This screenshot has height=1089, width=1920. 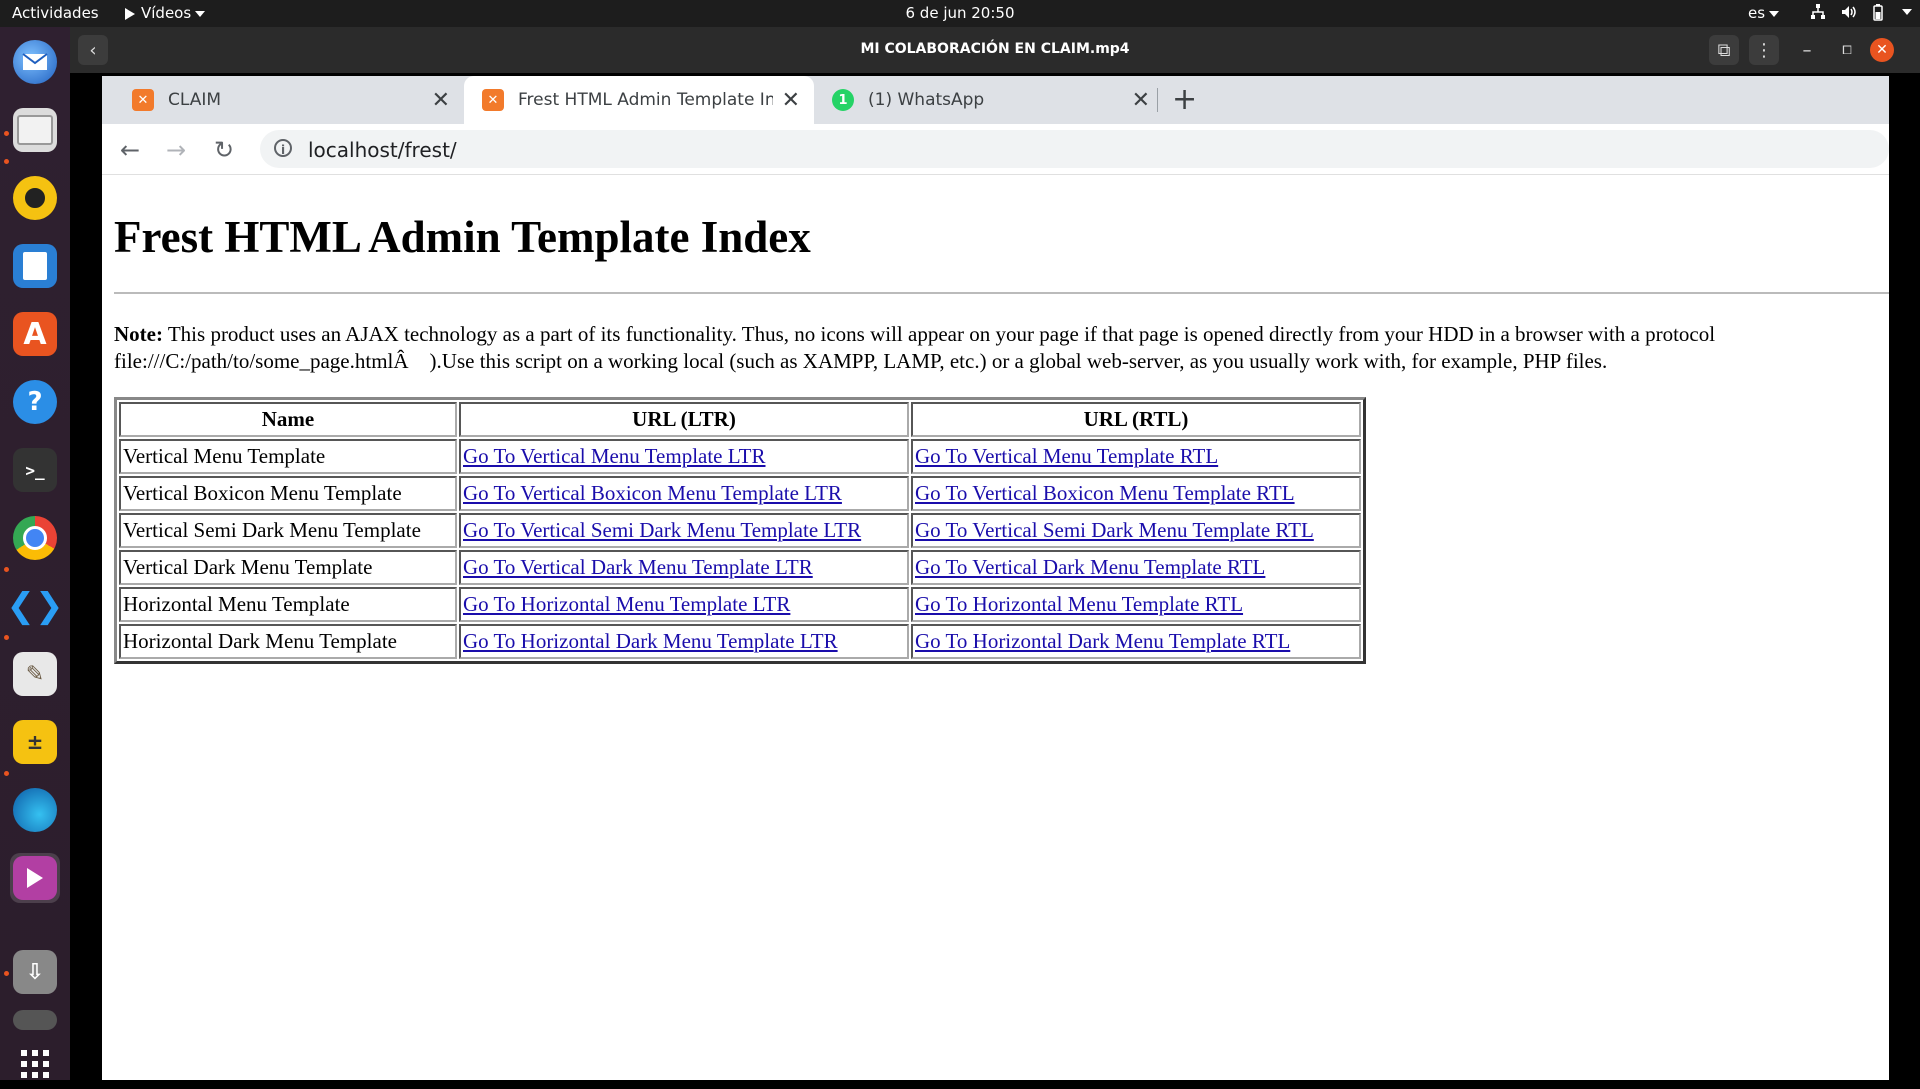 I want to click on ltr-link: Go To Horizontal Dark Menu Template LTR, so click(x=650, y=641).